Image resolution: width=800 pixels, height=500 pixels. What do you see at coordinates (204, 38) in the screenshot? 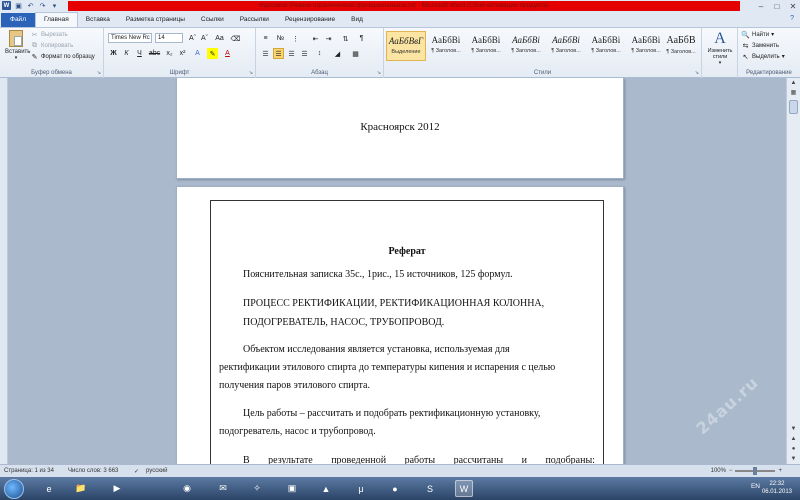
I see `shrink-font-icon: Aˇ` at bounding box center [204, 38].